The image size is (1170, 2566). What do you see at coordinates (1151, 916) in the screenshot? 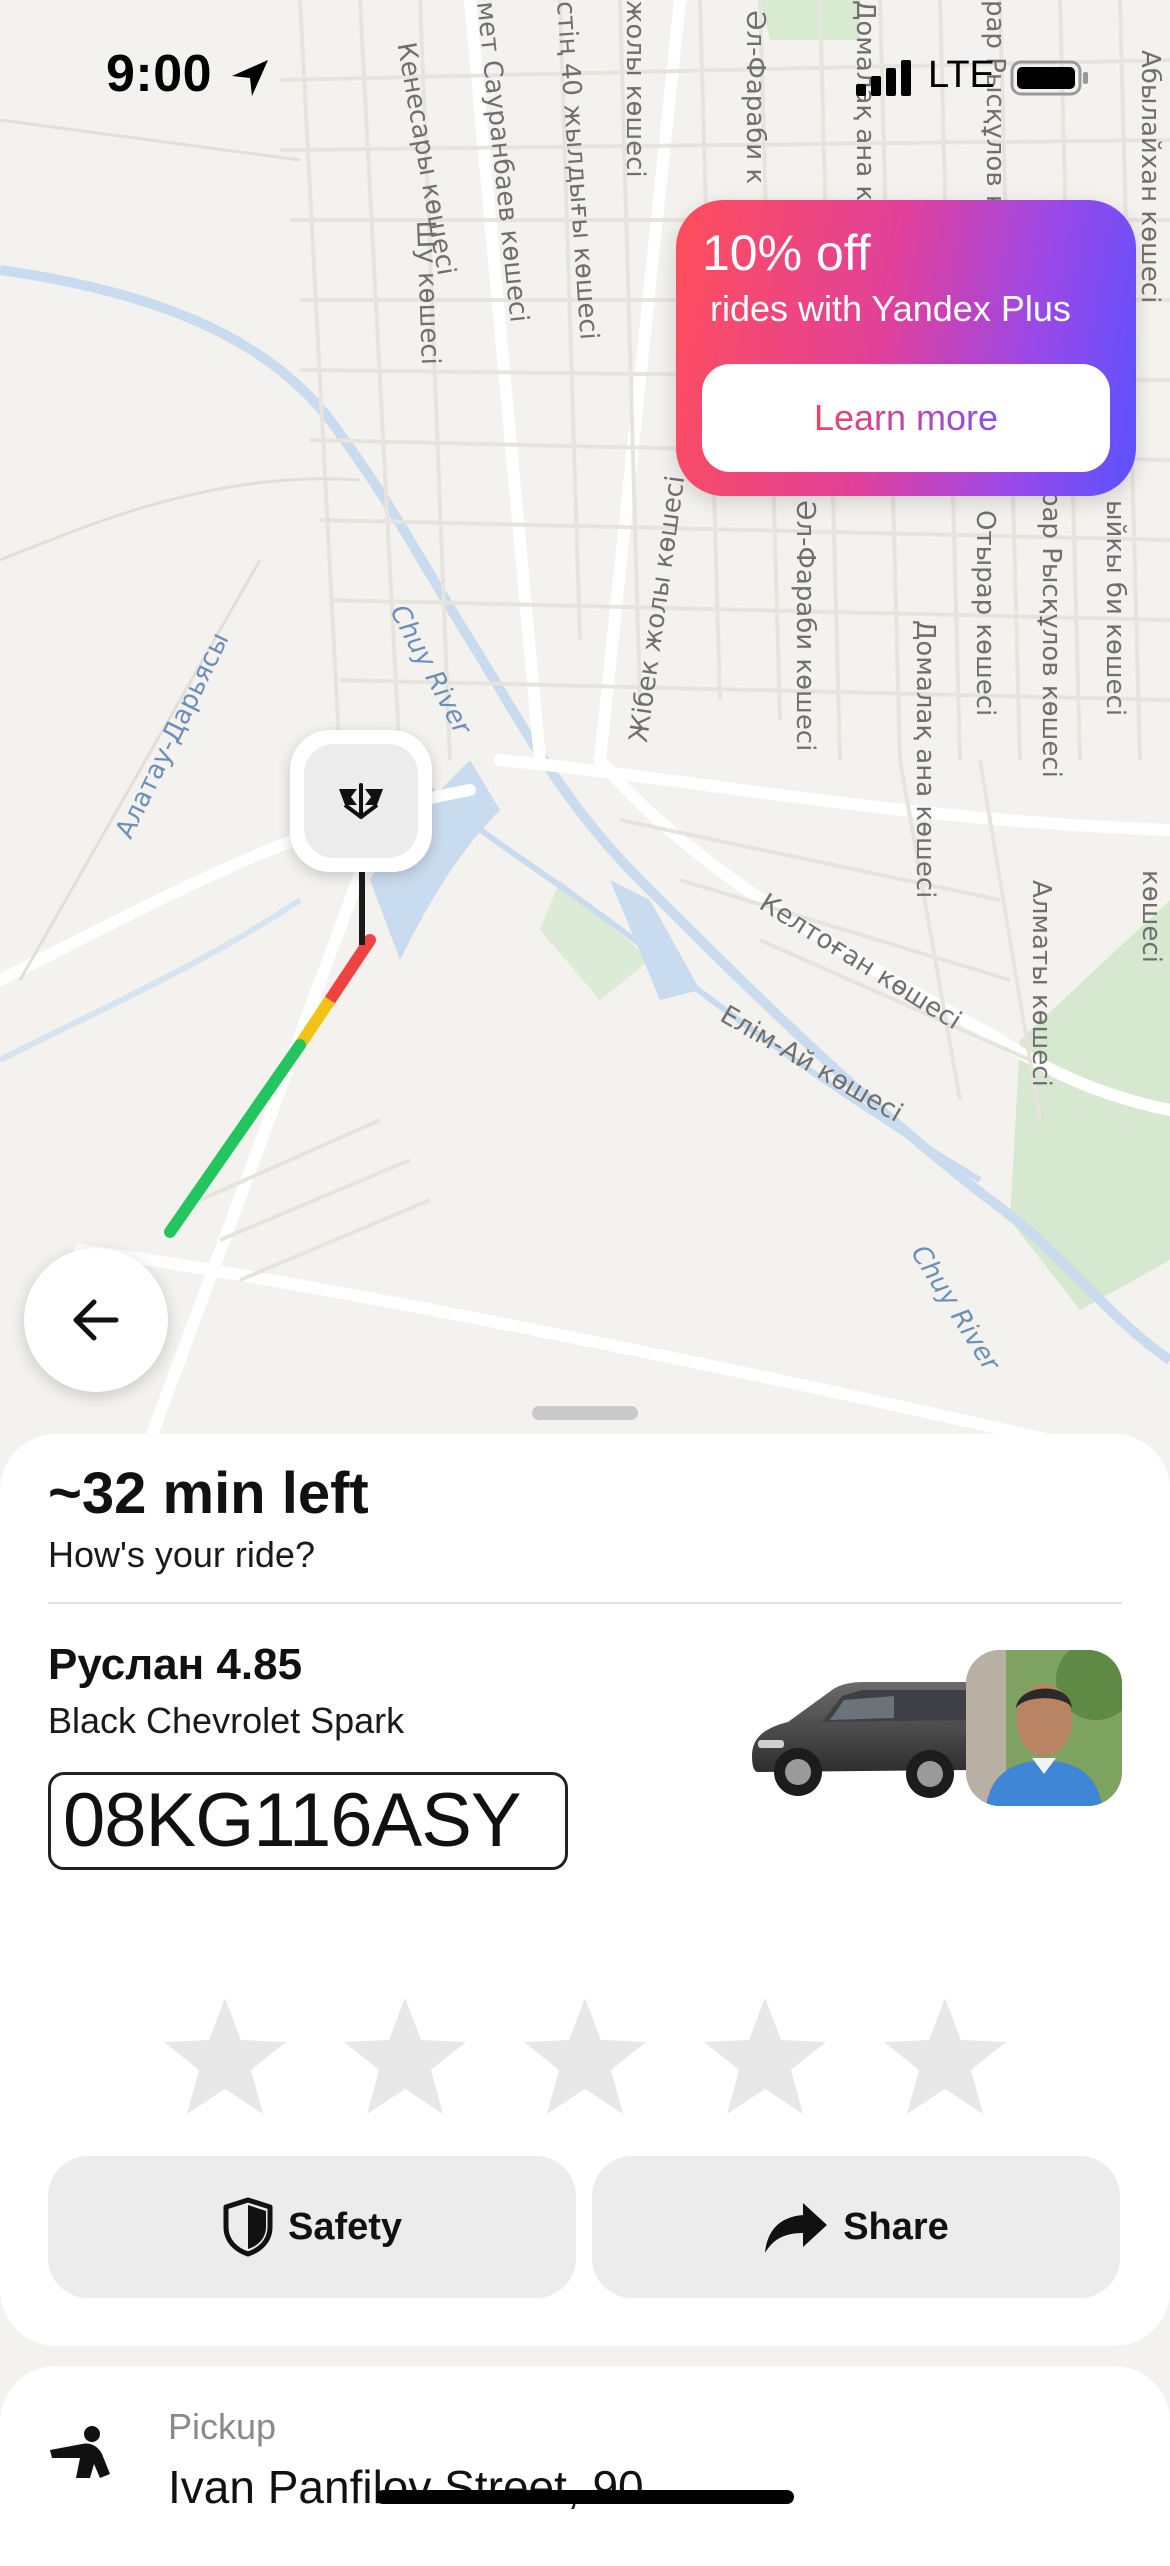
I see `map-street-label: көшесі` at bounding box center [1151, 916].